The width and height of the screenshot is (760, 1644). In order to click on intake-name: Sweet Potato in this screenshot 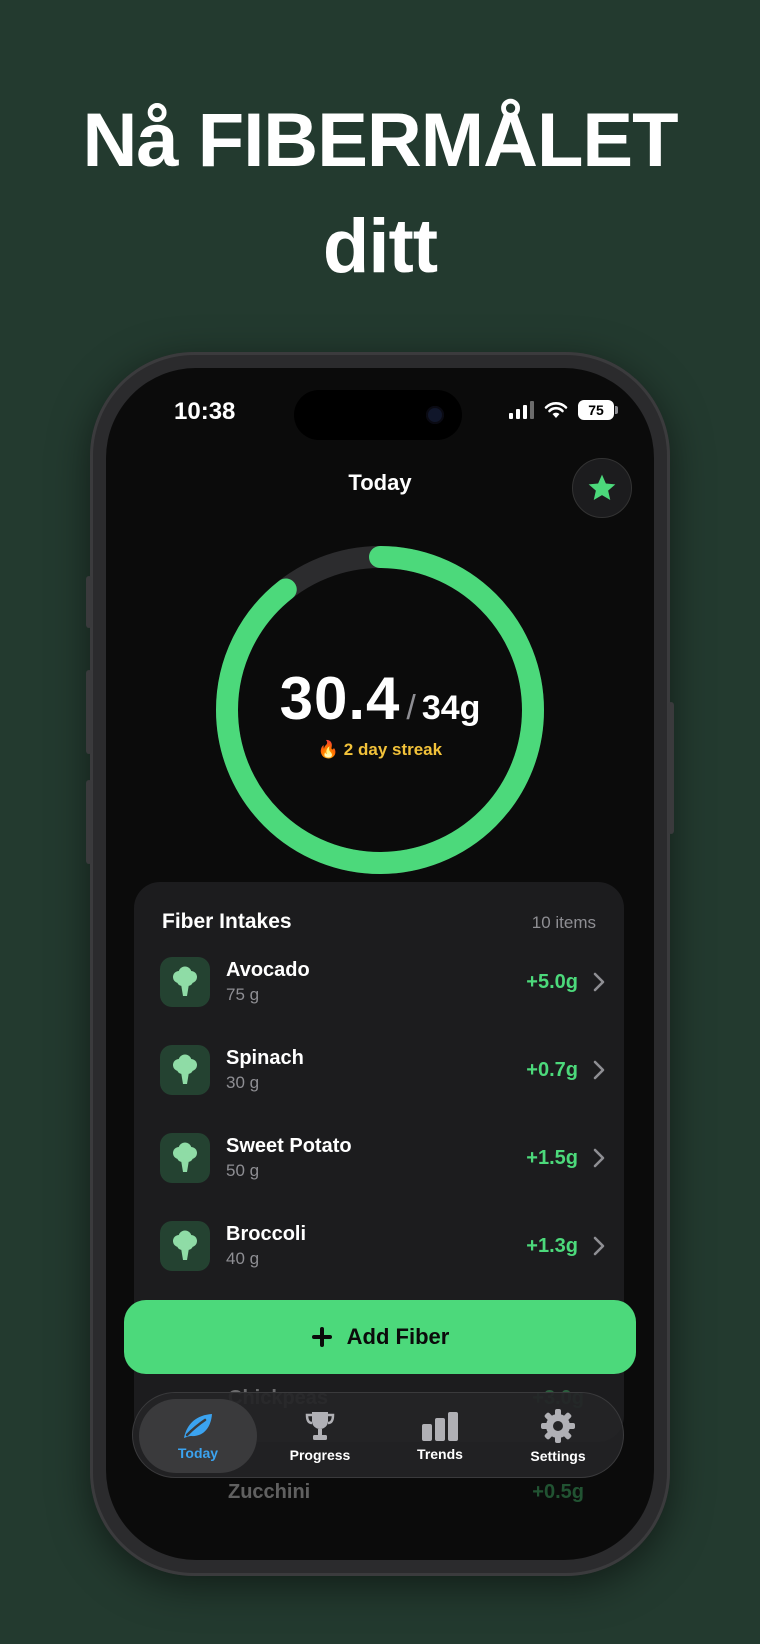, I will do `click(289, 1146)`.